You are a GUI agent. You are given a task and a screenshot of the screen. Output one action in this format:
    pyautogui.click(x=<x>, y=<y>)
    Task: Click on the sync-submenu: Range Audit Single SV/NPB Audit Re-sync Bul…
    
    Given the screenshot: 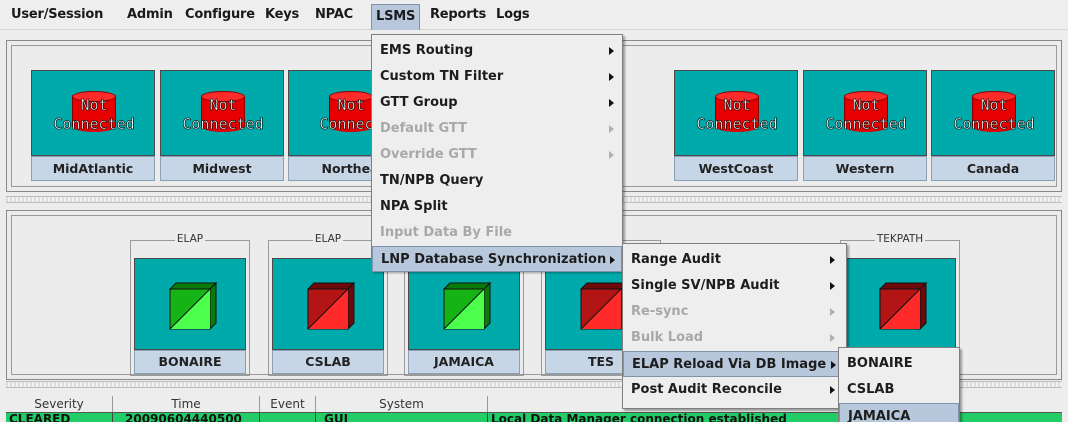 What is the action you would take?
    pyautogui.click(x=734, y=326)
    